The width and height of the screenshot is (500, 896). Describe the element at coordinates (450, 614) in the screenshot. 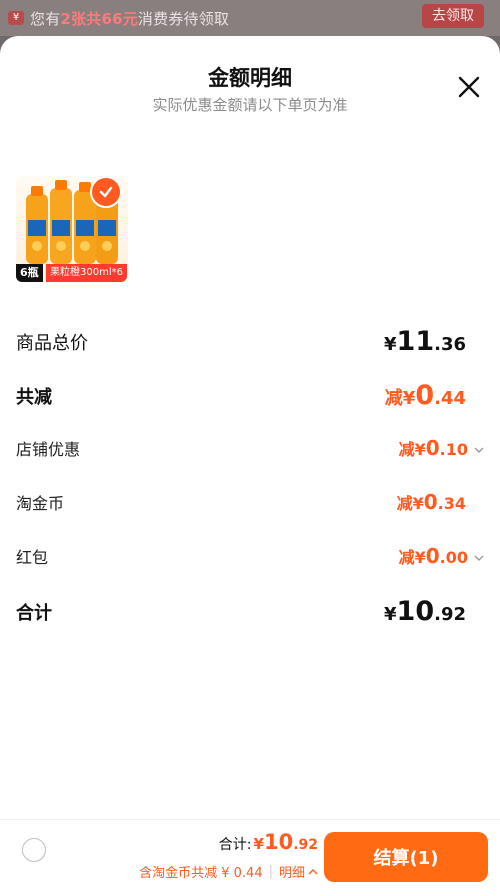

I see `amount-decimal: .92` at that location.